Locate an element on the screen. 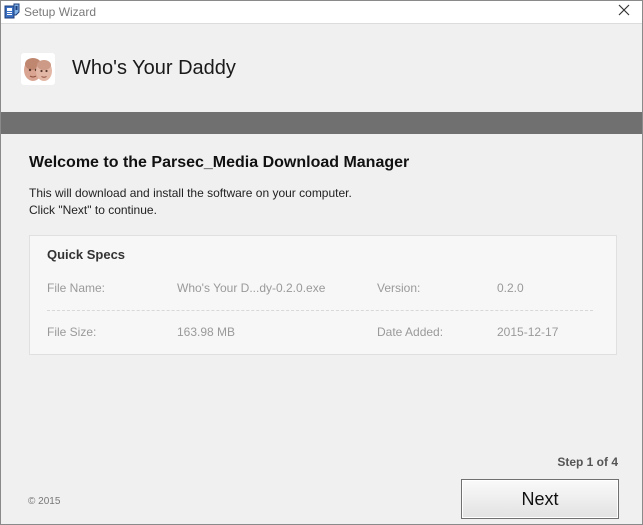 This screenshot has height=525, width=643. version-value: 0.2.0 is located at coordinates (510, 288).